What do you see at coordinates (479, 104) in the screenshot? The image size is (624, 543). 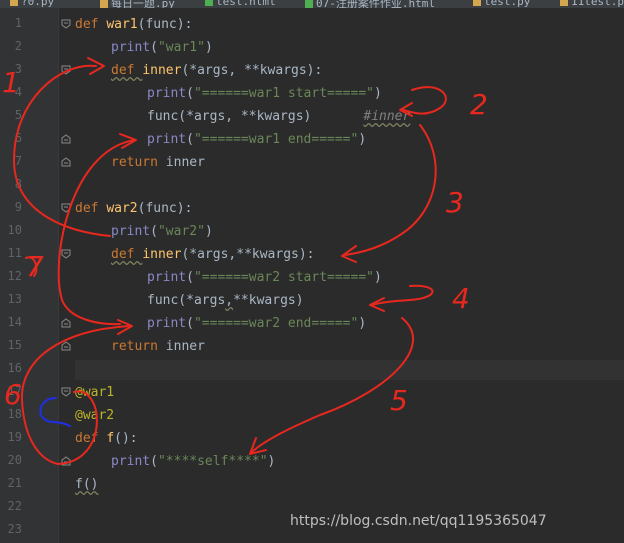 I see `annotation-number: 2` at bounding box center [479, 104].